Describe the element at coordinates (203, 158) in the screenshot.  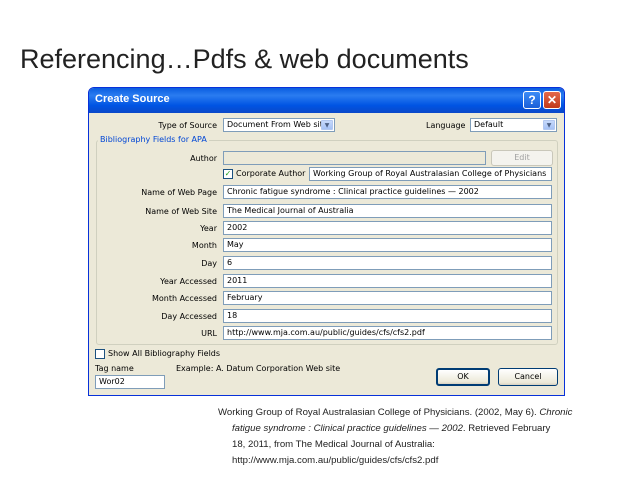
I see `author-label: Author` at that location.